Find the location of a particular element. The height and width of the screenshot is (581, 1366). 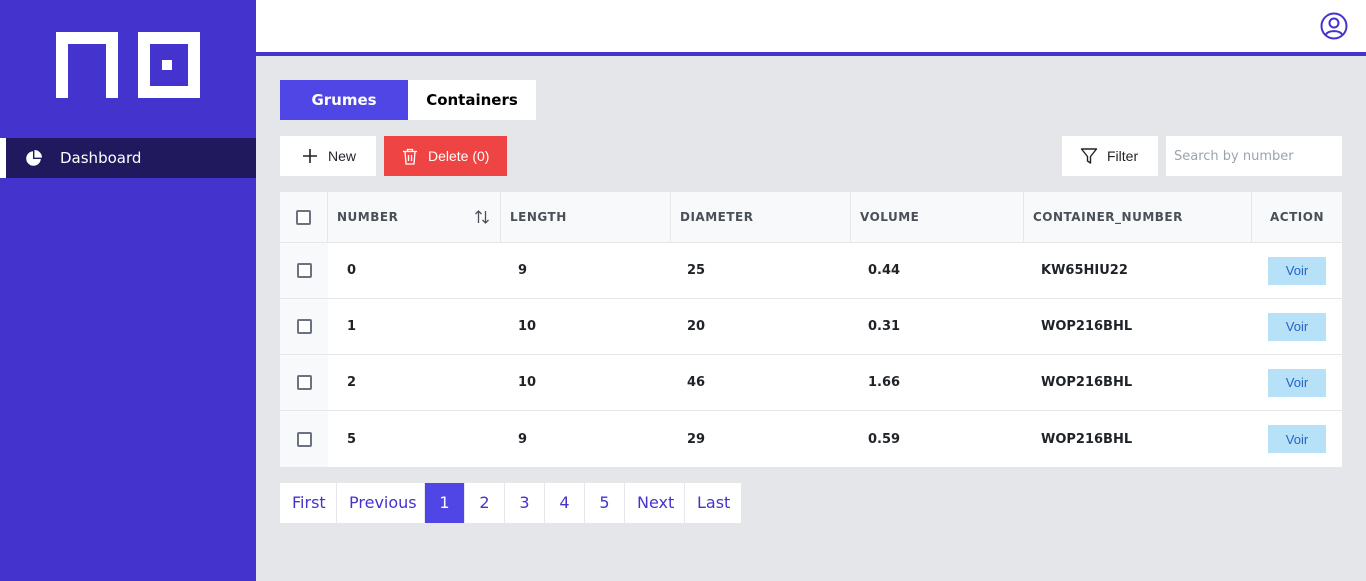

select-all-cell is located at coordinates (304, 217).